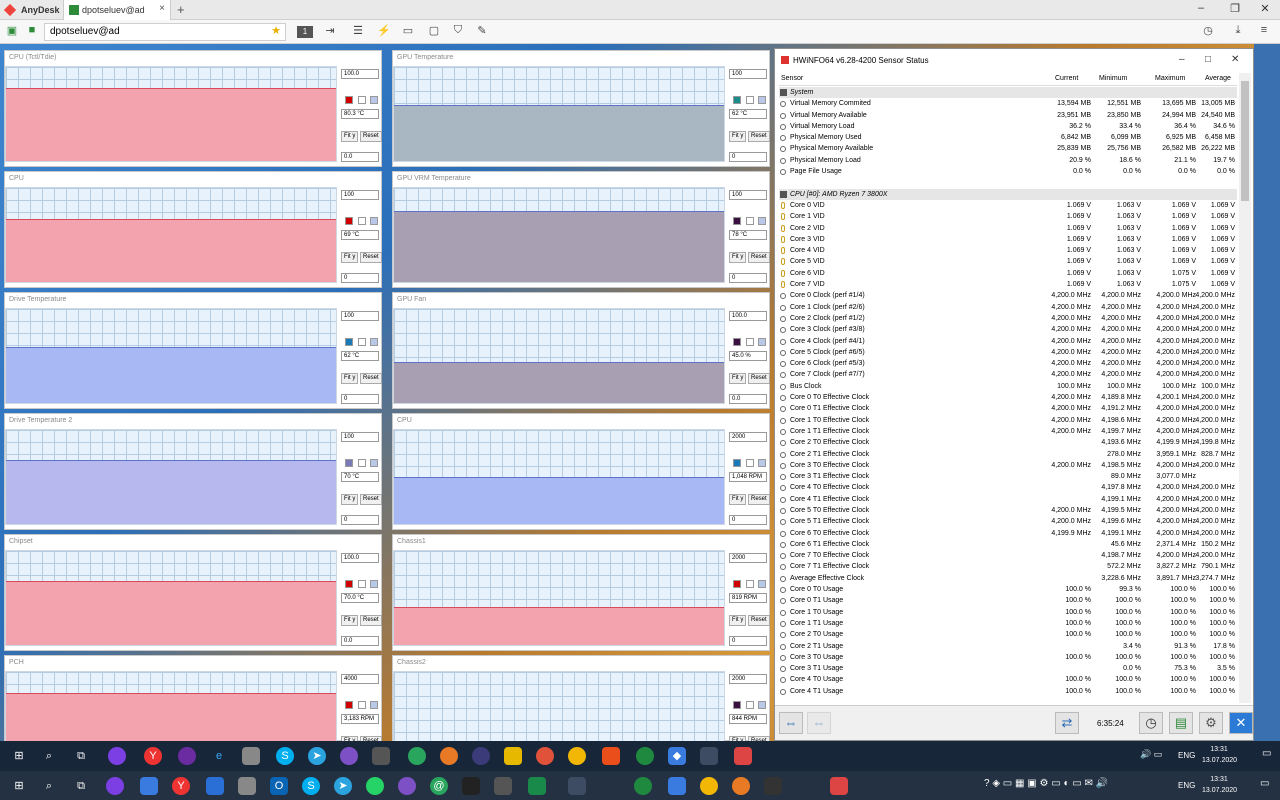  Describe the element at coordinates (1046, 784) in the screenshot. I see `local-tray-icons: ? ◈ ▭ ▦ ▣ ⚙ ▭ ◐ ▭ ✉ 🔊` at that location.